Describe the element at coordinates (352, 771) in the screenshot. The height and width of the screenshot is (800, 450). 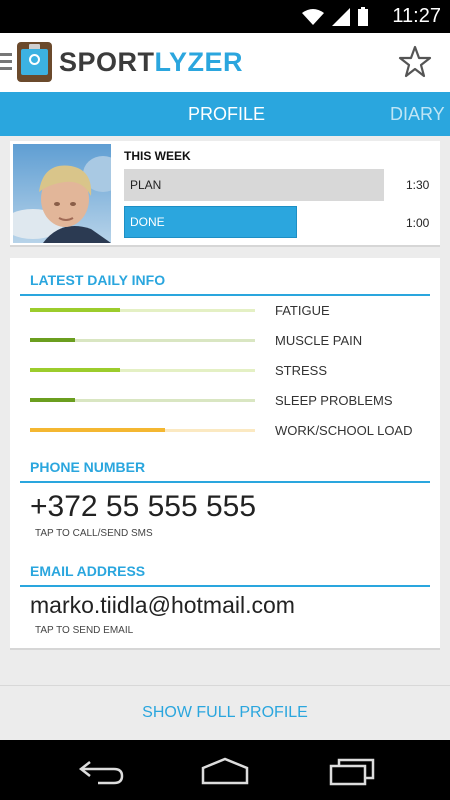
I see `recent-apps-icon` at that location.